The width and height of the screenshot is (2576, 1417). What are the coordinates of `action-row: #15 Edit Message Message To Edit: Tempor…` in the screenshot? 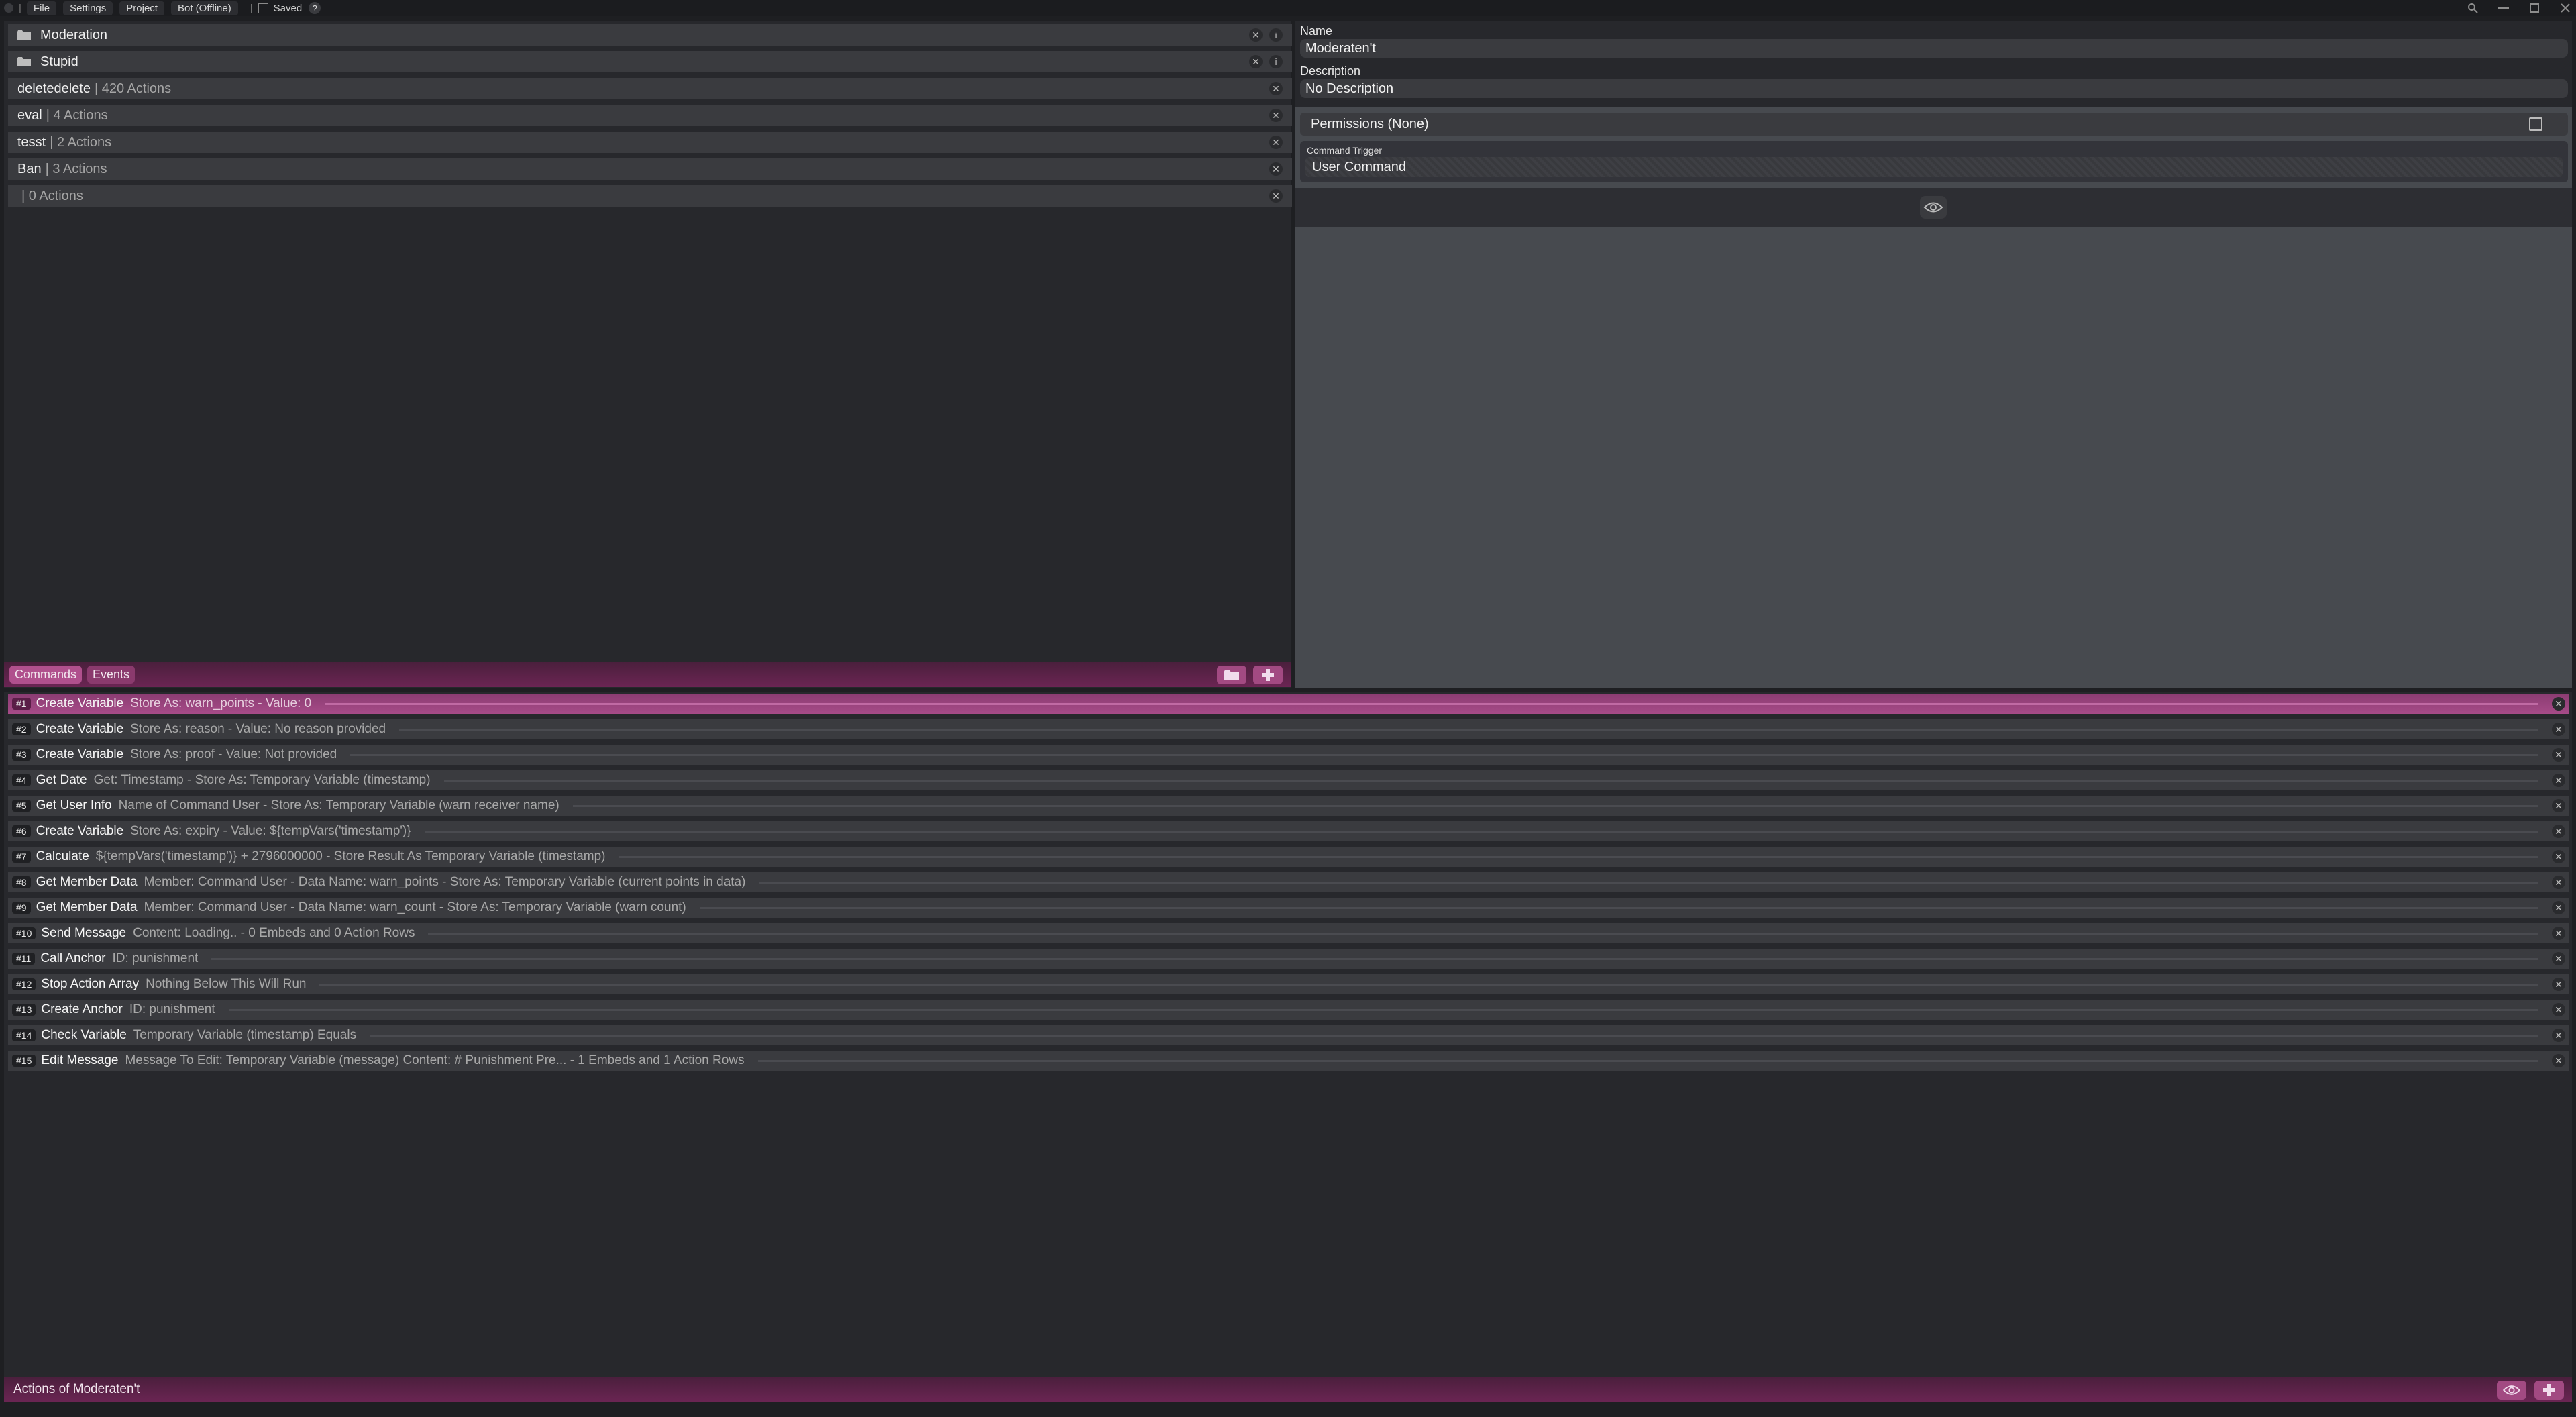 It's located at (1288, 1061).